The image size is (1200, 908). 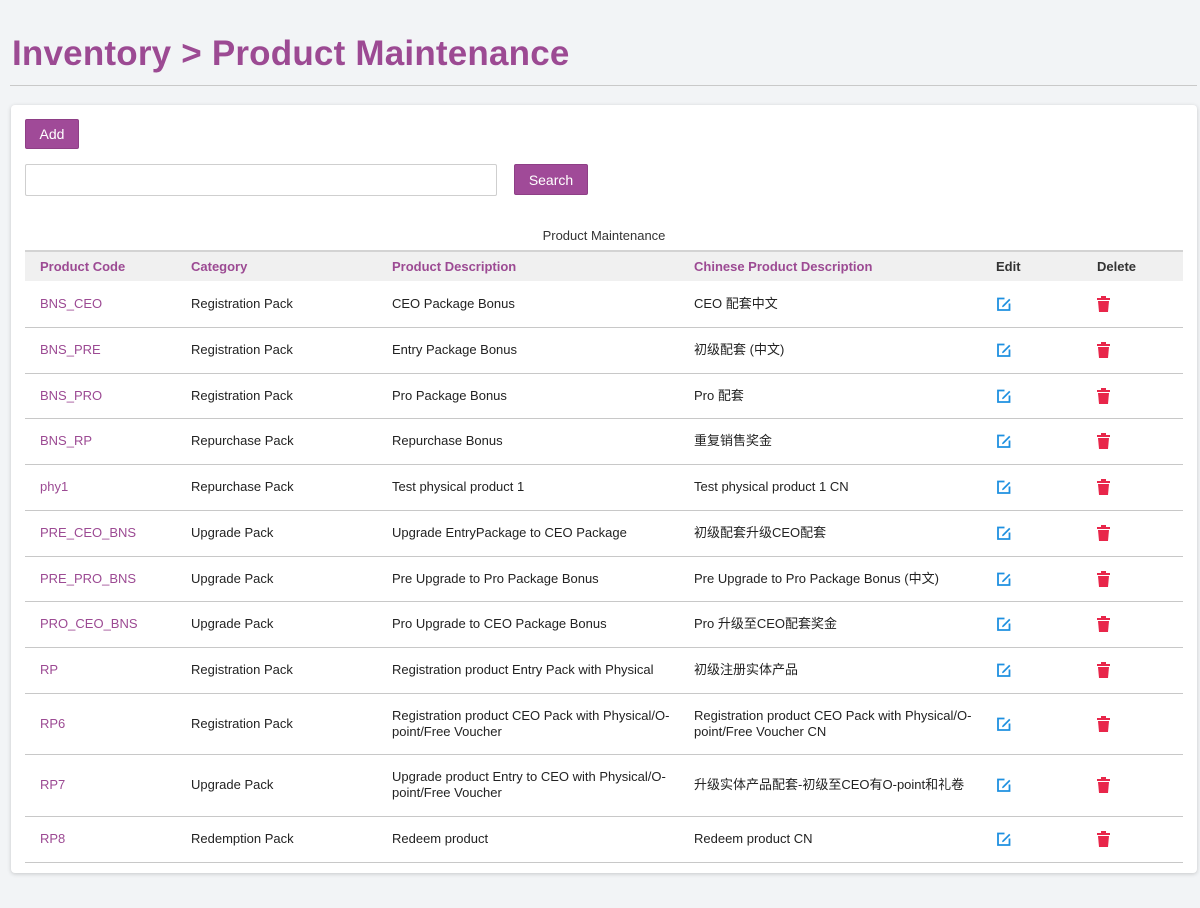 I want to click on product-code-cell: RP7, so click(x=100, y=785).